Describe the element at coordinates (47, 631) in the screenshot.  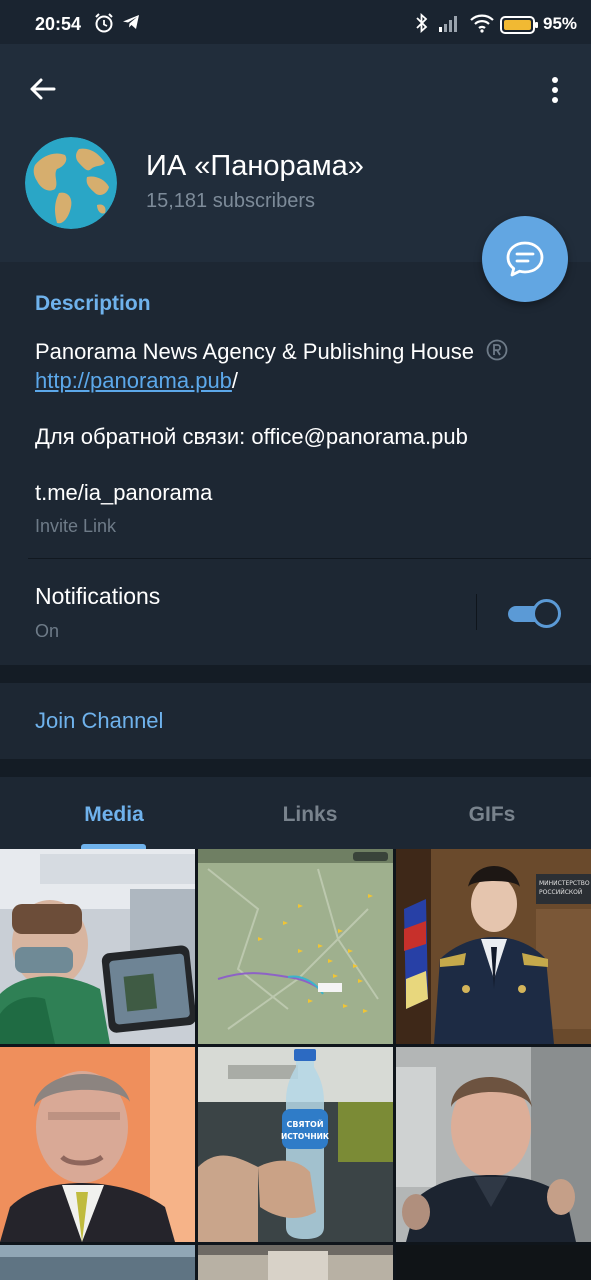
I see `notifications-status: On` at that location.